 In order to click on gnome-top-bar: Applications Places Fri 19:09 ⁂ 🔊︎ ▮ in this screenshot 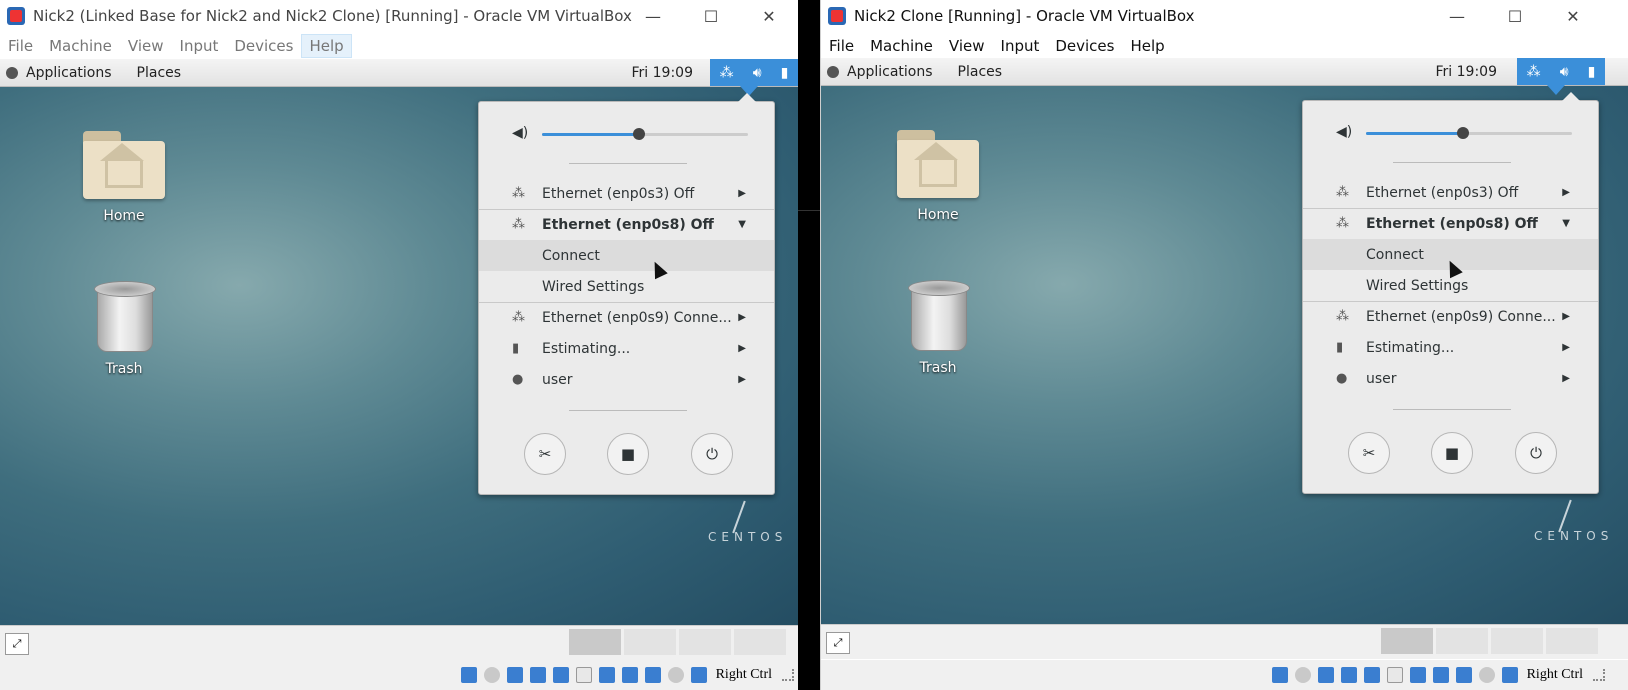, I will do `click(1224, 76)`.